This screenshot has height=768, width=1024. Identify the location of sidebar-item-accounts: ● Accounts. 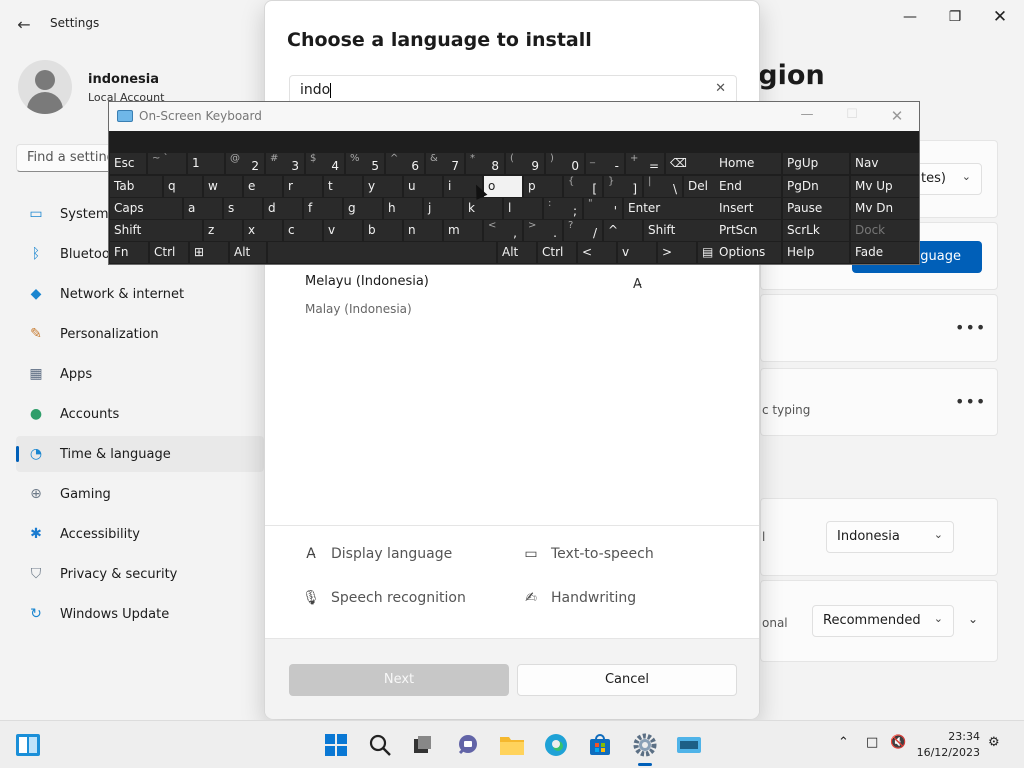
(140, 414).